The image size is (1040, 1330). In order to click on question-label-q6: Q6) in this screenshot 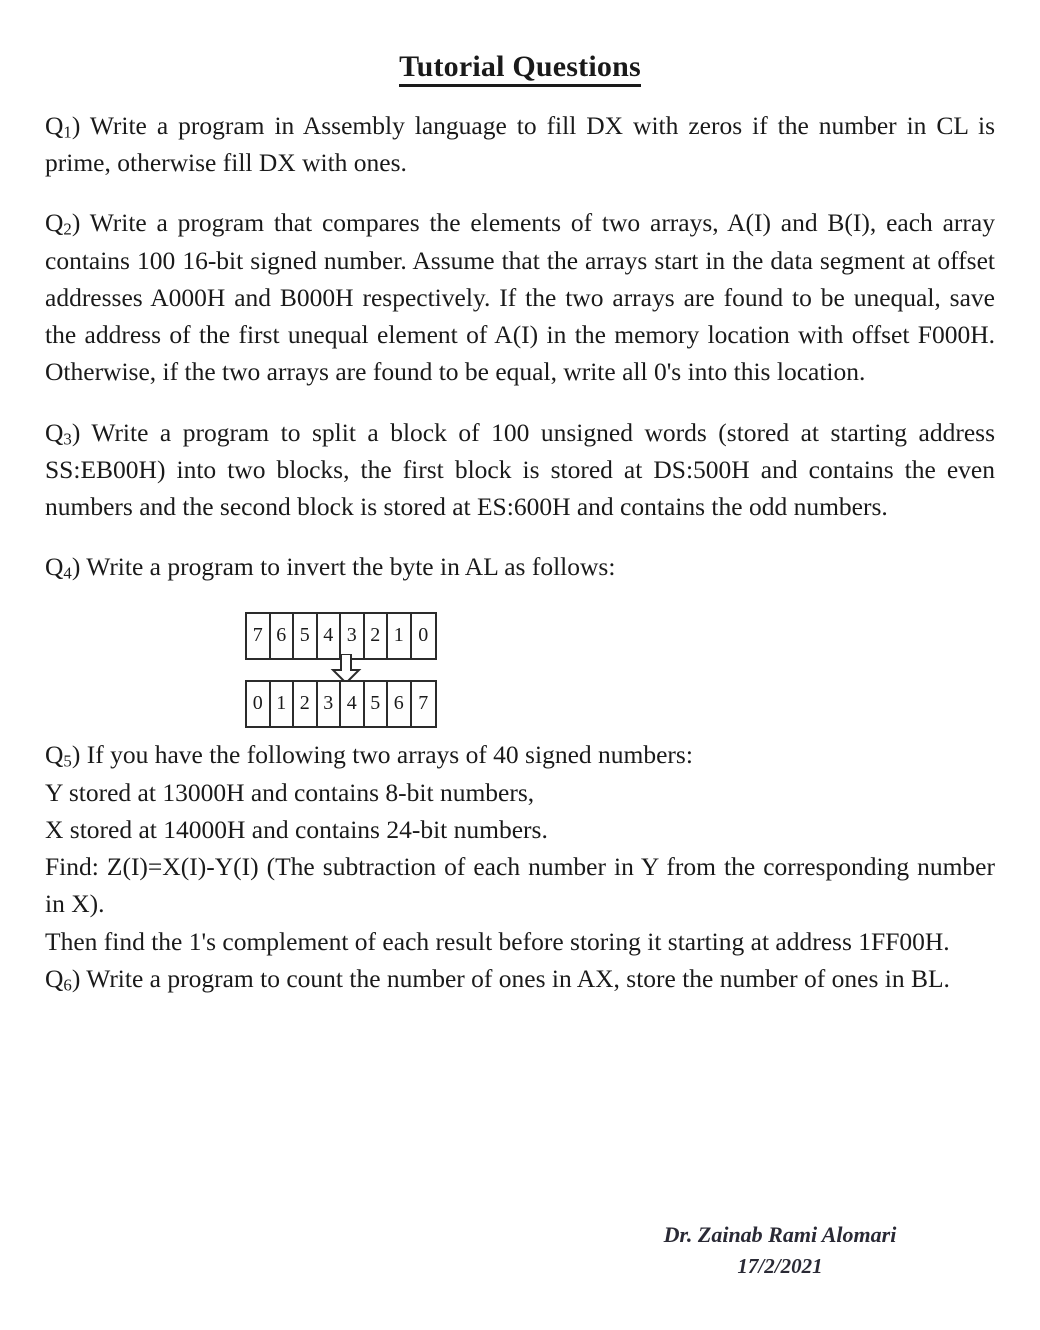, I will do `click(63, 979)`.